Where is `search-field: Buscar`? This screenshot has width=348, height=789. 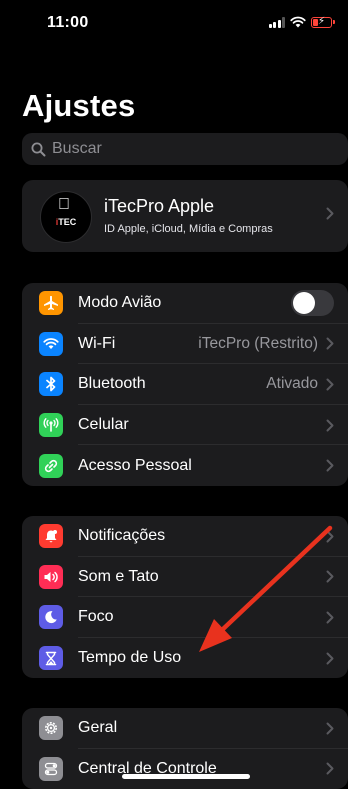 search-field: Buscar is located at coordinates (185, 149).